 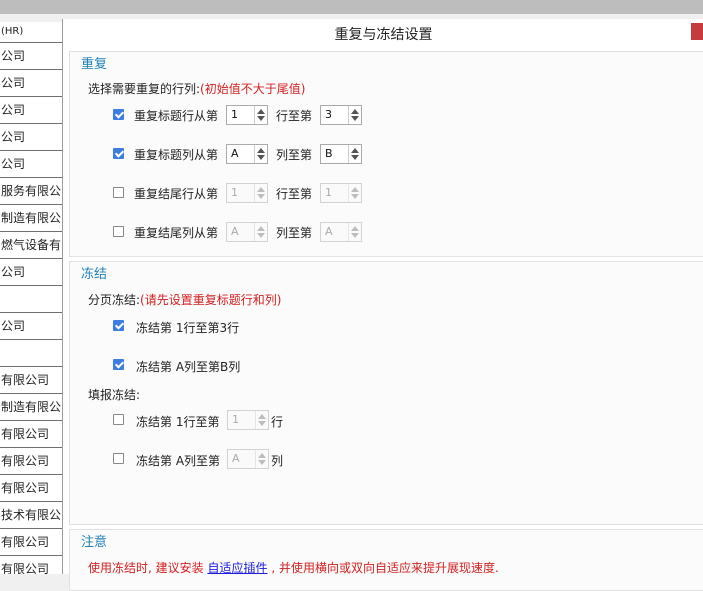 What do you see at coordinates (247, 154) in the screenshot?
I see `repeat-title-col-from-stepper: A` at bounding box center [247, 154].